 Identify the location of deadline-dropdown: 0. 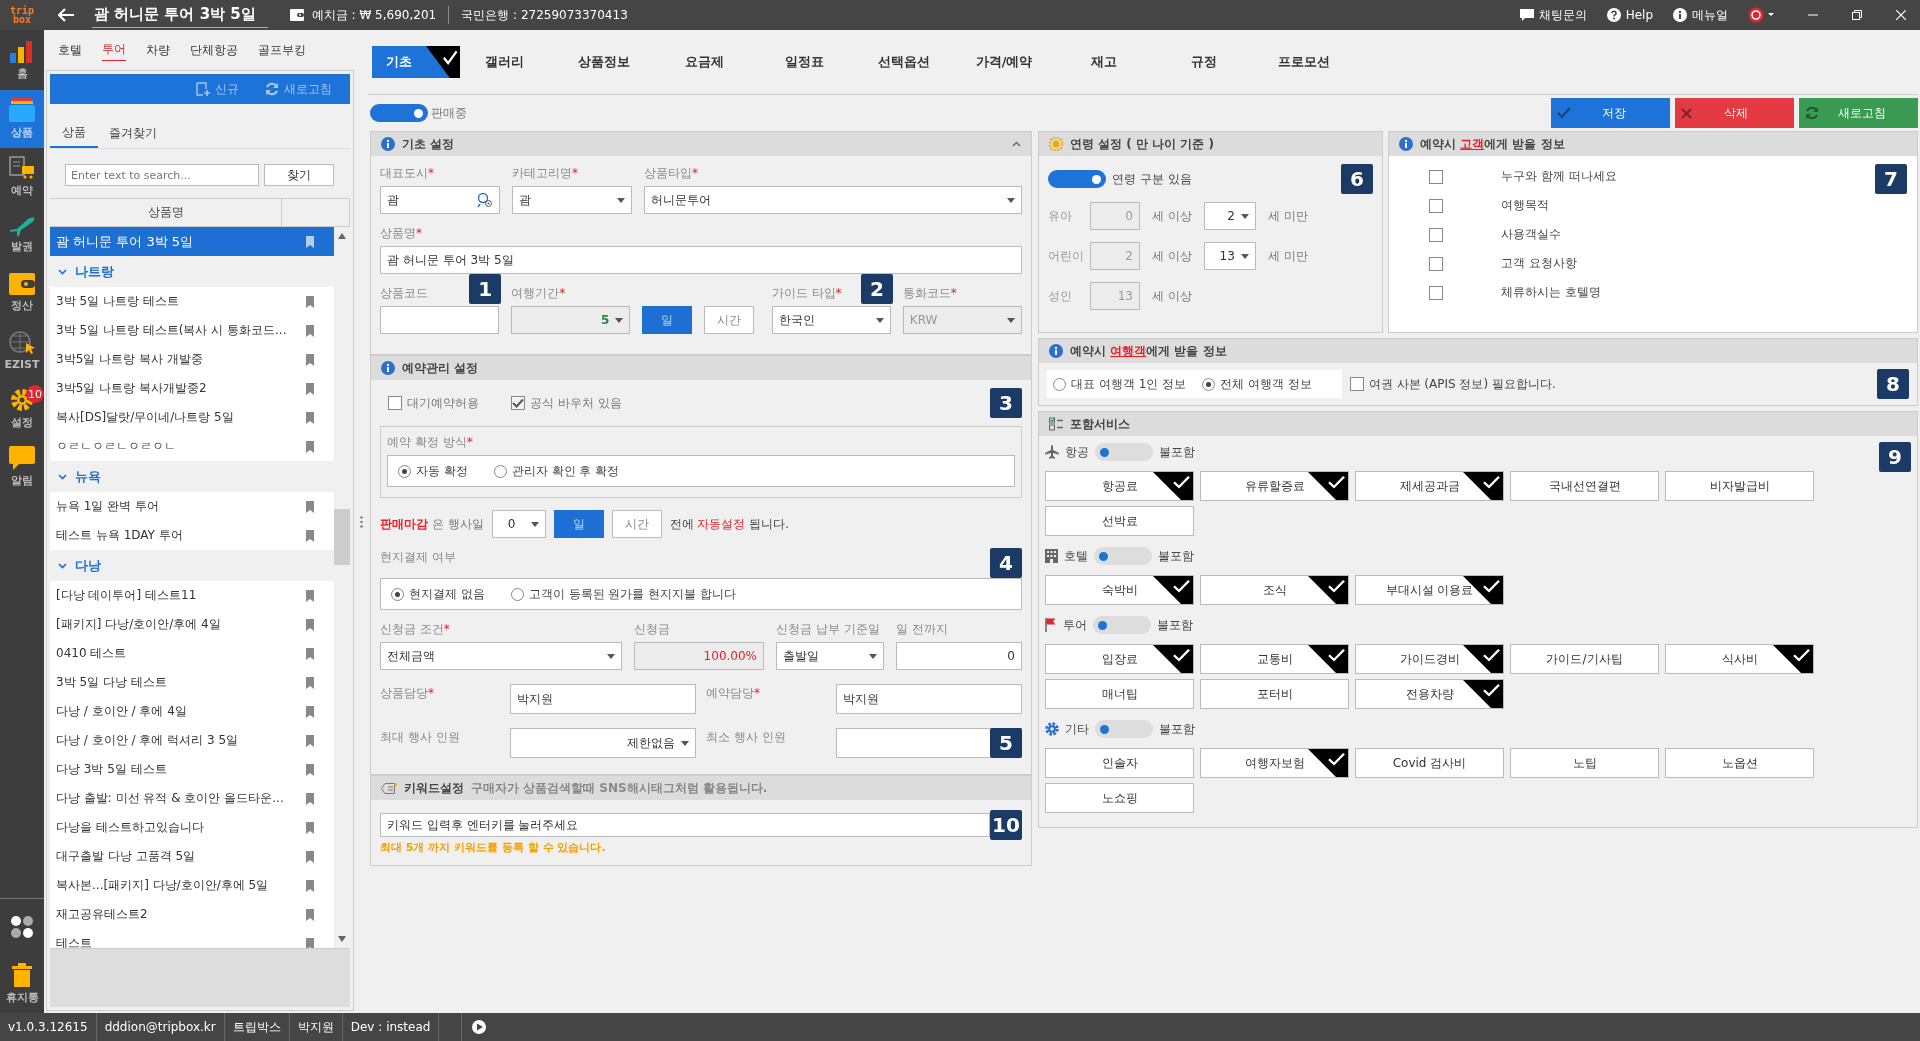
(518, 524).